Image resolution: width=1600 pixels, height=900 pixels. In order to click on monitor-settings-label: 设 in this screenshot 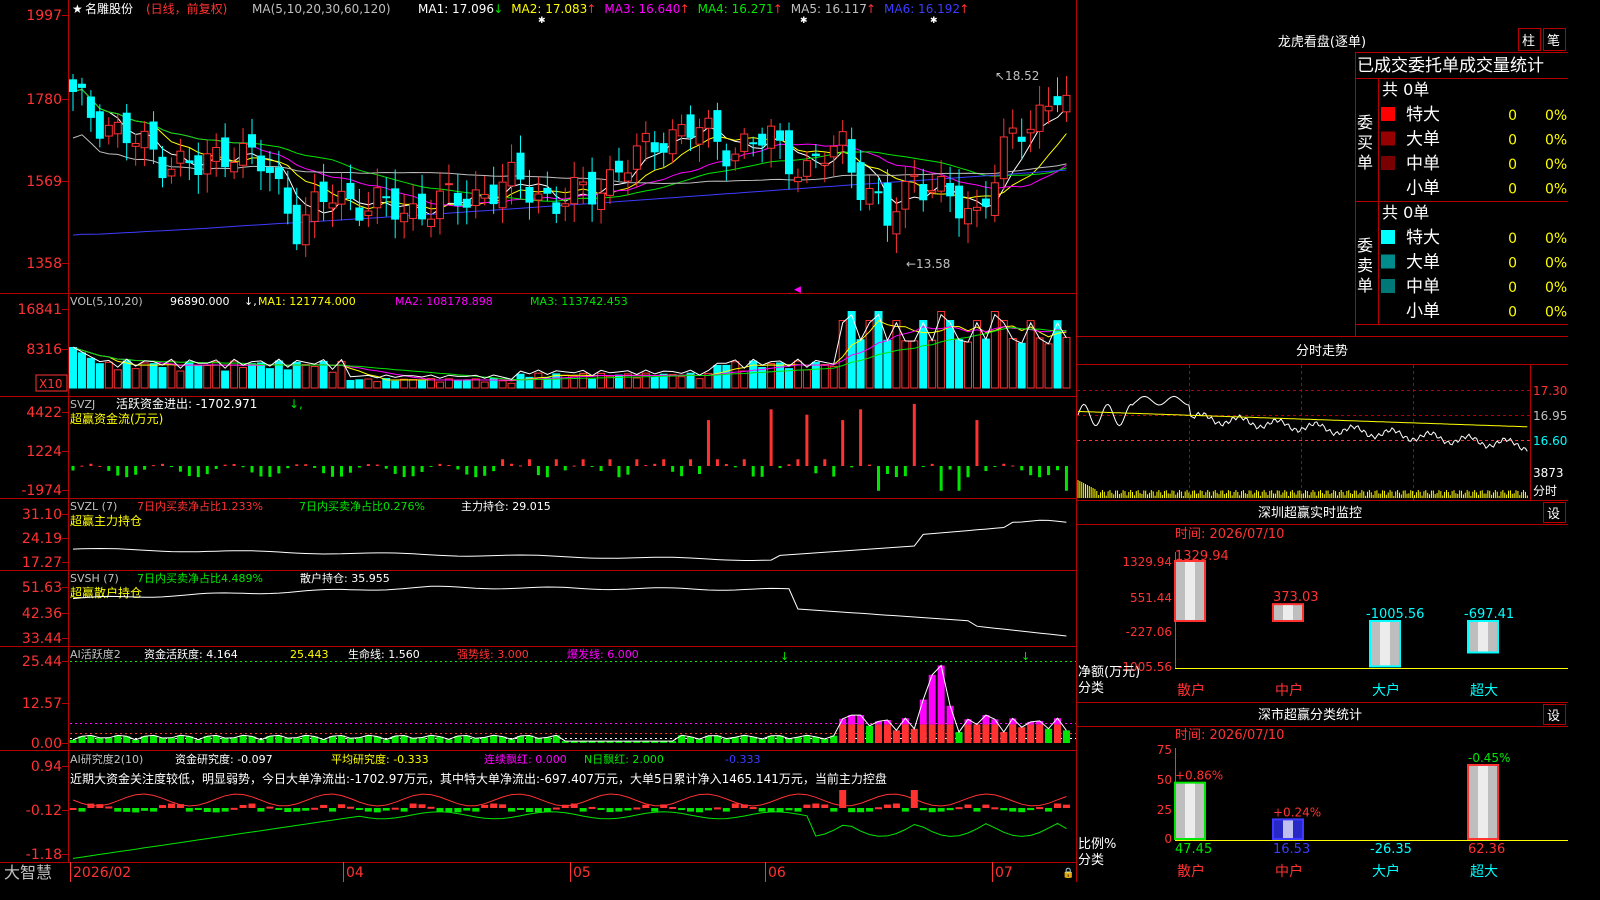, I will do `click(1553, 514)`.